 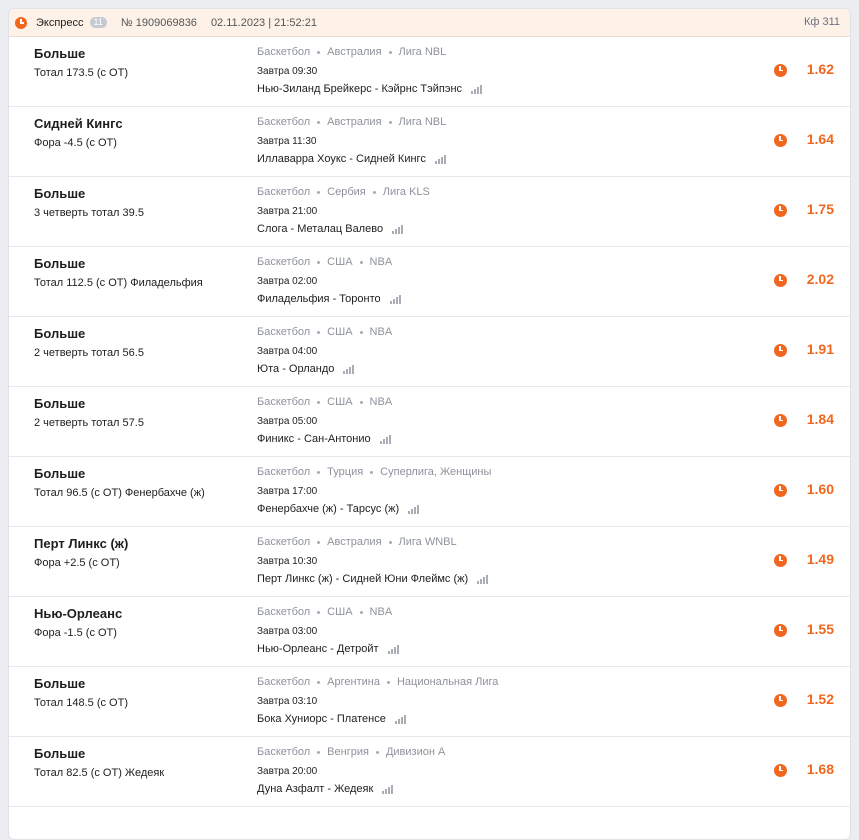 I want to click on bet-odds: 1.49, so click(x=820, y=559).